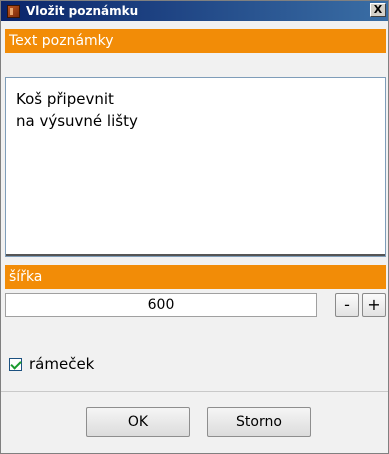  What do you see at coordinates (15, 364) in the screenshot?
I see `frame-checkbox` at bounding box center [15, 364].